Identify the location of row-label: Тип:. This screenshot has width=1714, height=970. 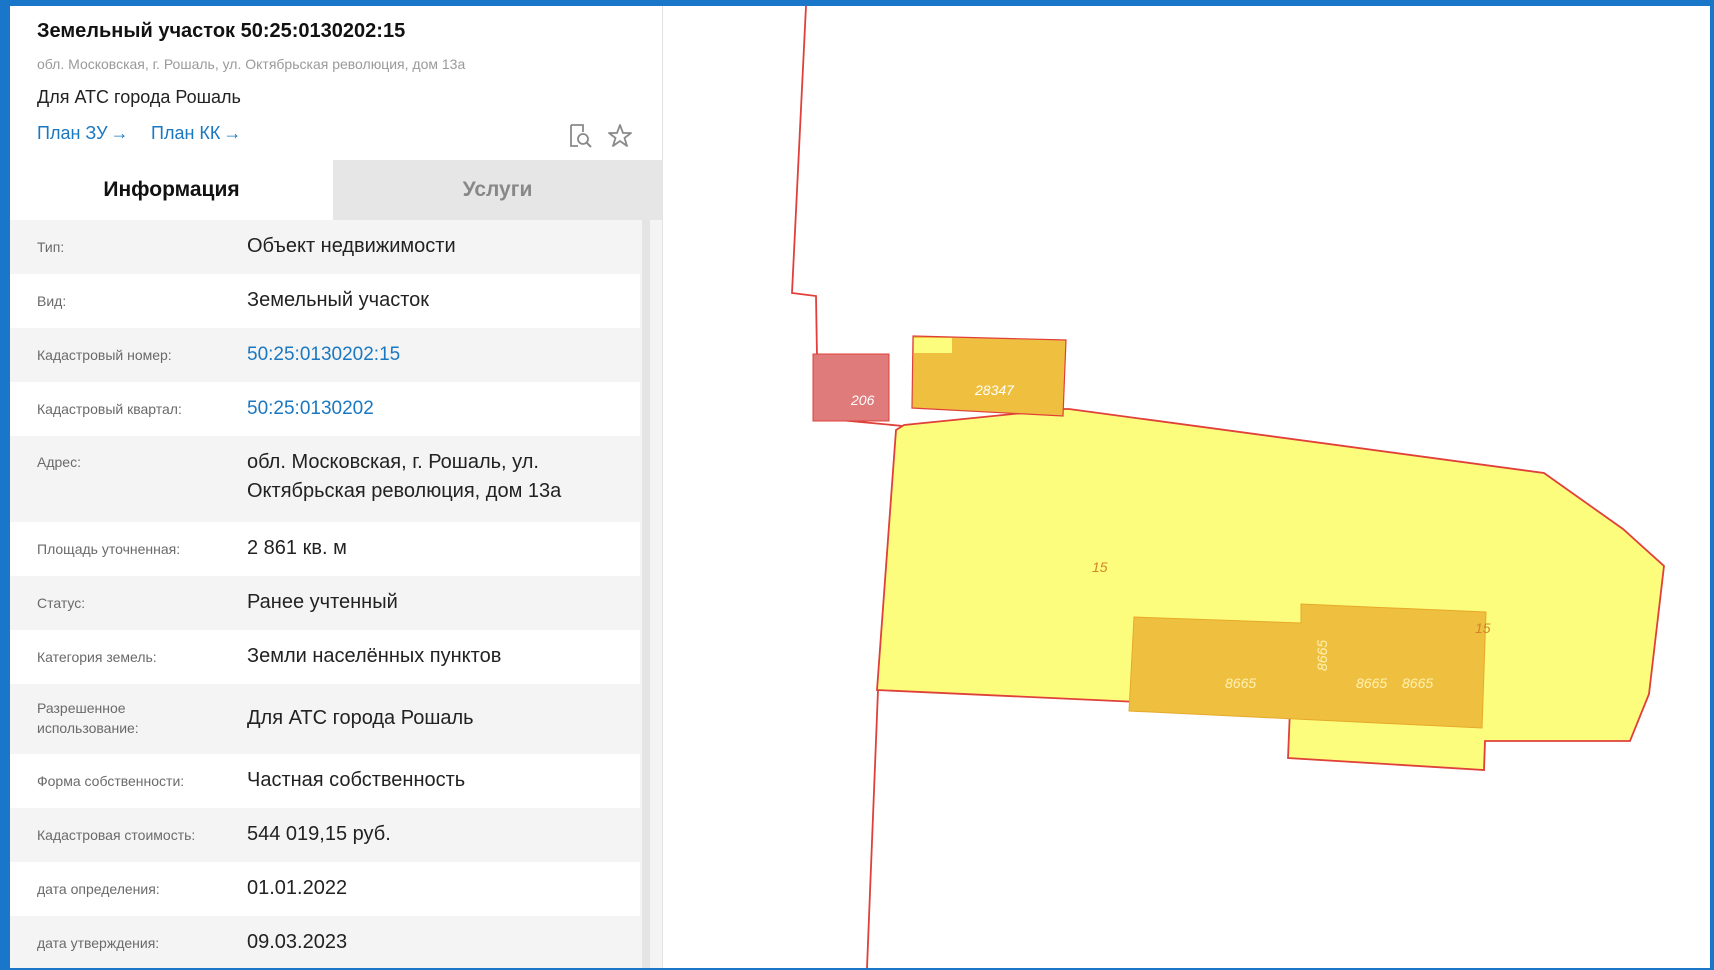
(51, 247).